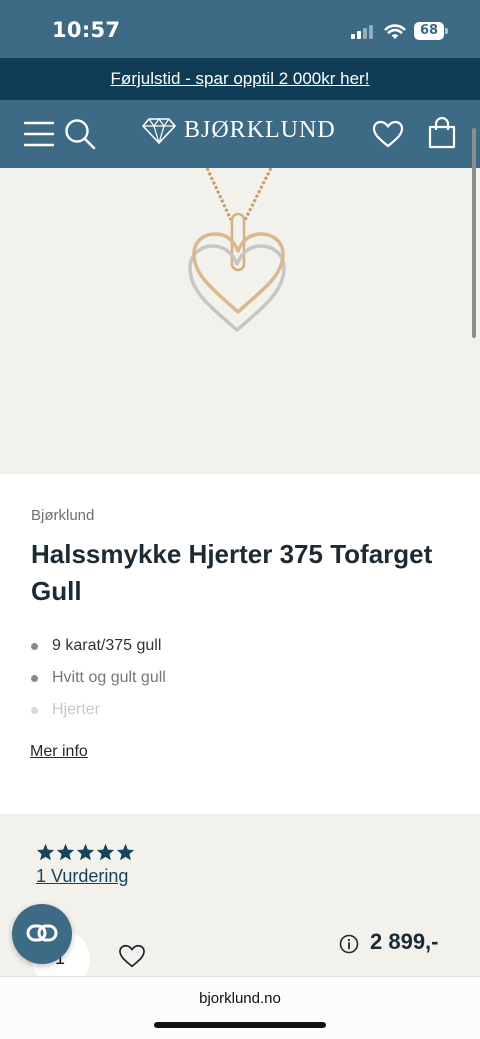 Image resolution: width=480 pixels, height=1039 pixels. What do you see at coordinates (132, 956) in the screenshot?
I see `wishlist-heart-icon` at bounding box center [132, 956].